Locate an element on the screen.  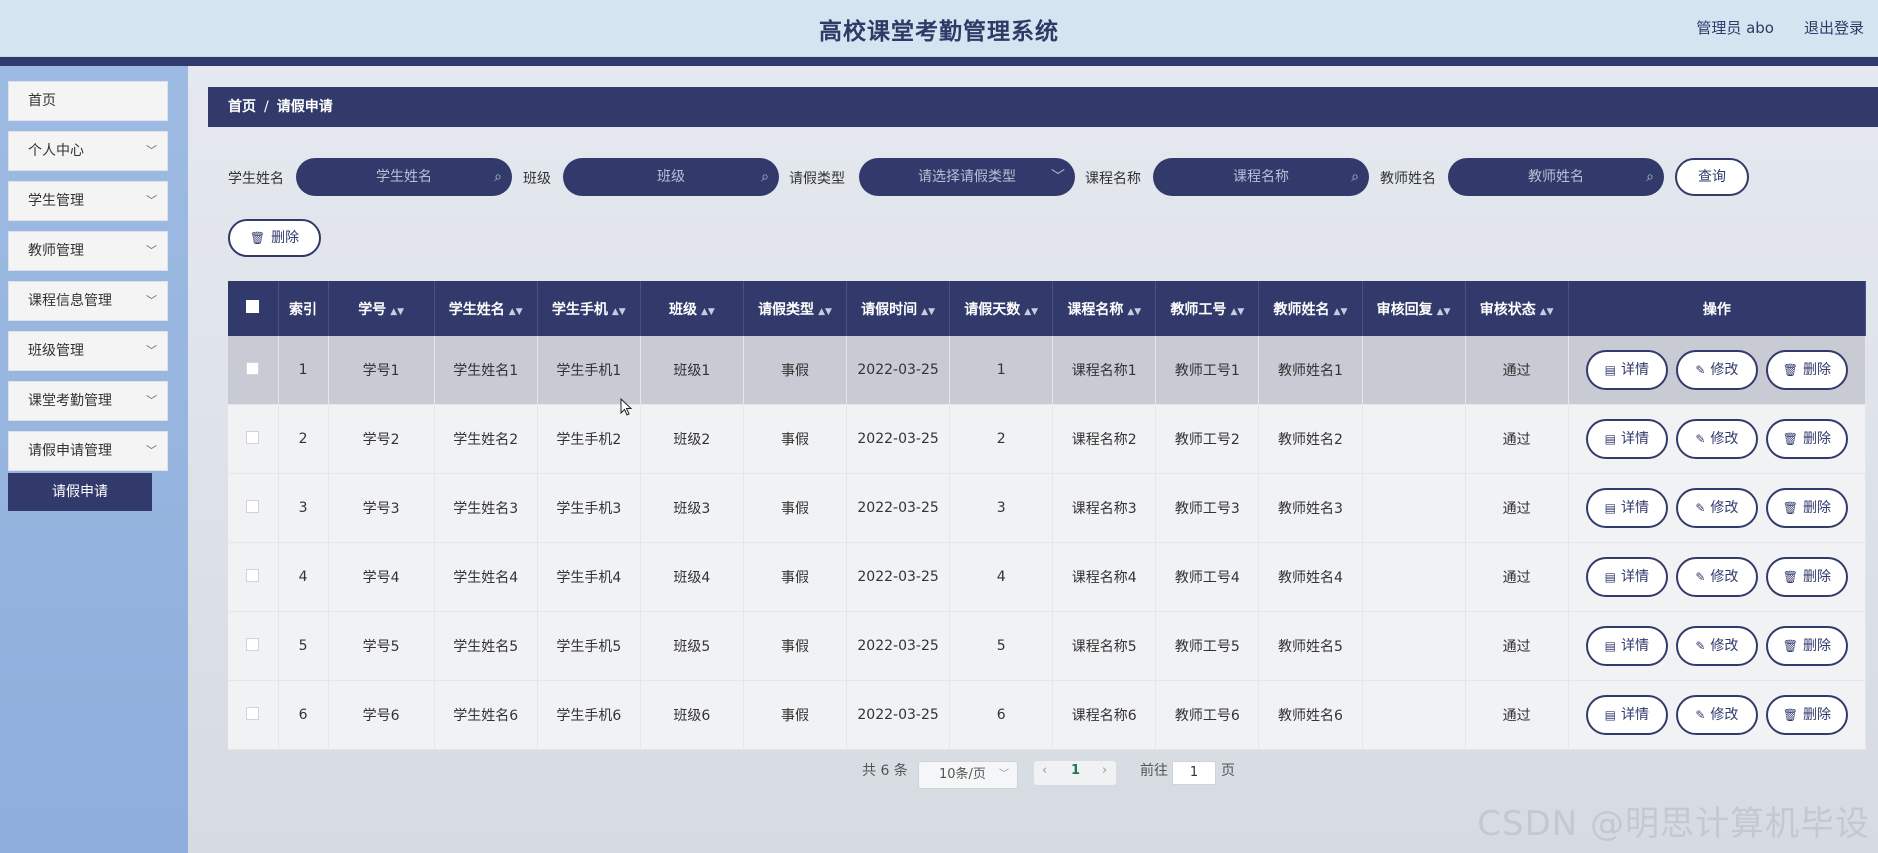
cell-leave-days: 2 is located at coordinates (1001, 439).